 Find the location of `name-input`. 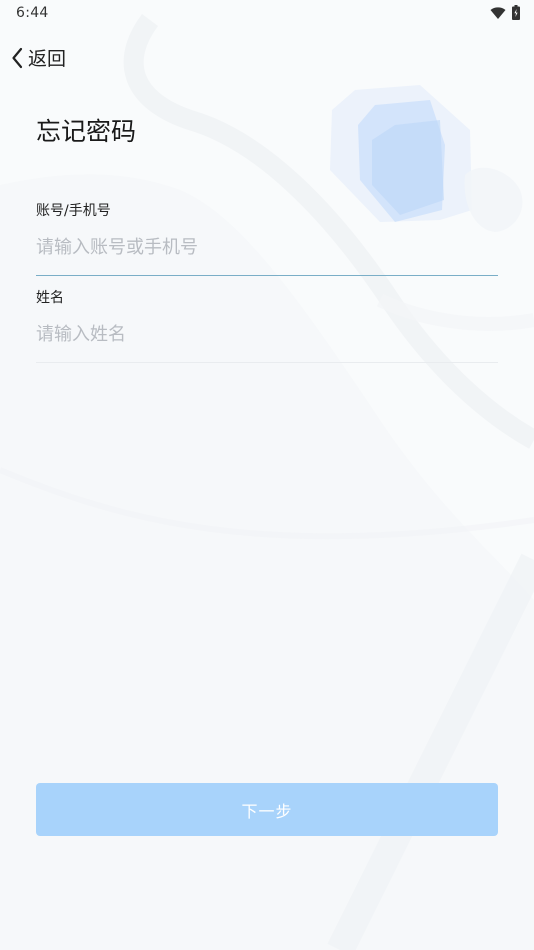

name-input is located at coordinates (267, 334).